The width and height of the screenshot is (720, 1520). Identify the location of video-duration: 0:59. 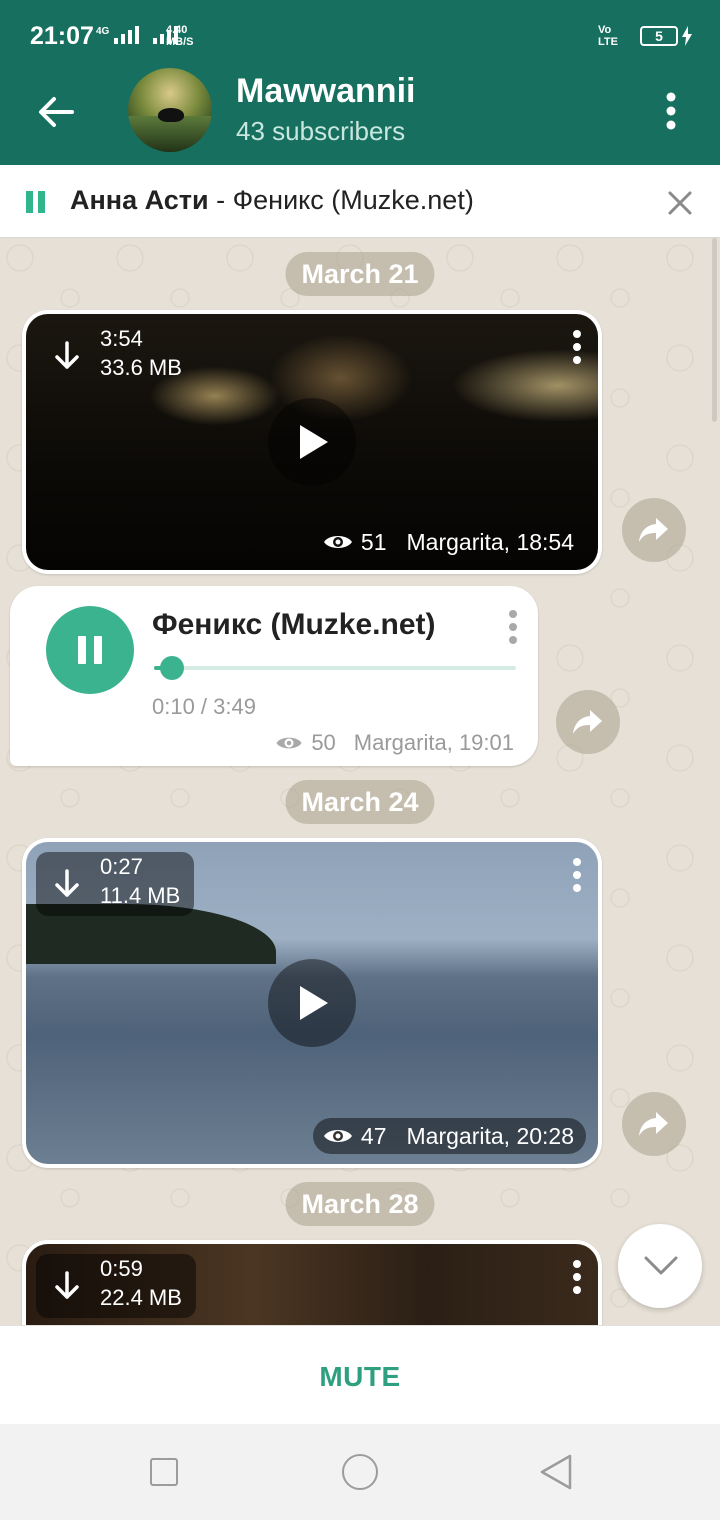
(121, 1268).